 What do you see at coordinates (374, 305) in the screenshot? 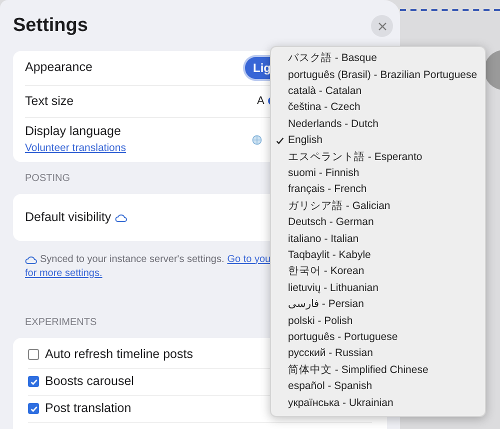
I see `language-option: فارسی - Persian` at bounding box center [374, 305].